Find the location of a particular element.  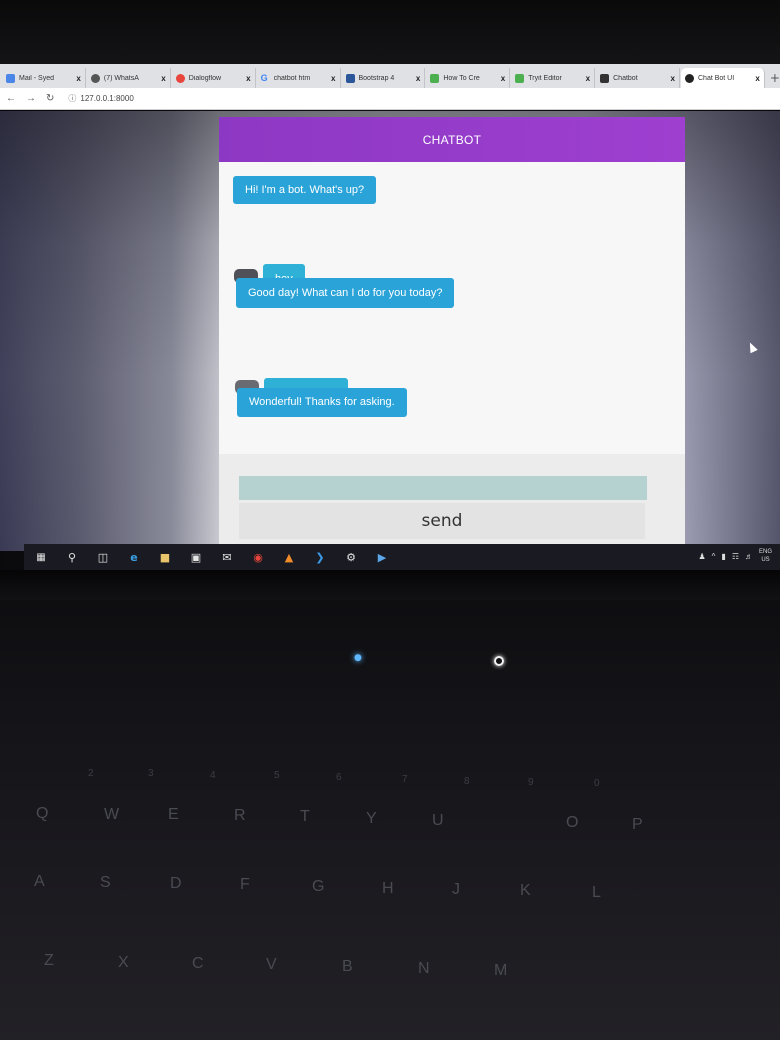

keyboard-key-icon: P is located at coordinates (637, 824).